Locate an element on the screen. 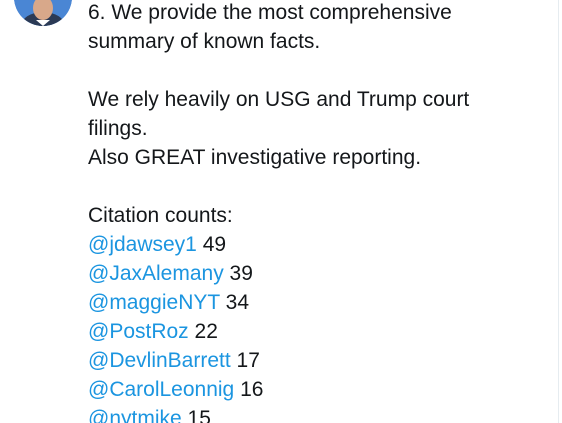 Image resolution: width=562 pixels, height=423 pixels. citation-heading: Citation counts: is located at coordinates (160, 215).